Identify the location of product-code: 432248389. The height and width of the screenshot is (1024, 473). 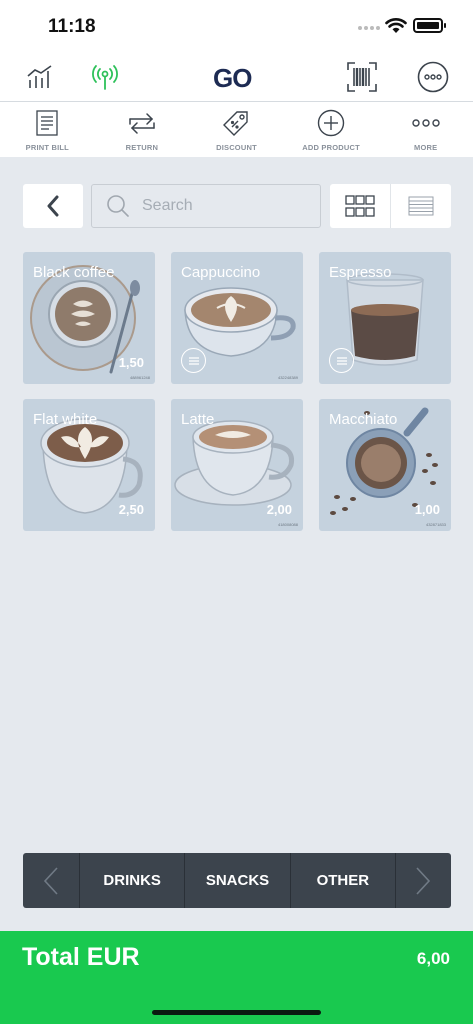
(287, 377).